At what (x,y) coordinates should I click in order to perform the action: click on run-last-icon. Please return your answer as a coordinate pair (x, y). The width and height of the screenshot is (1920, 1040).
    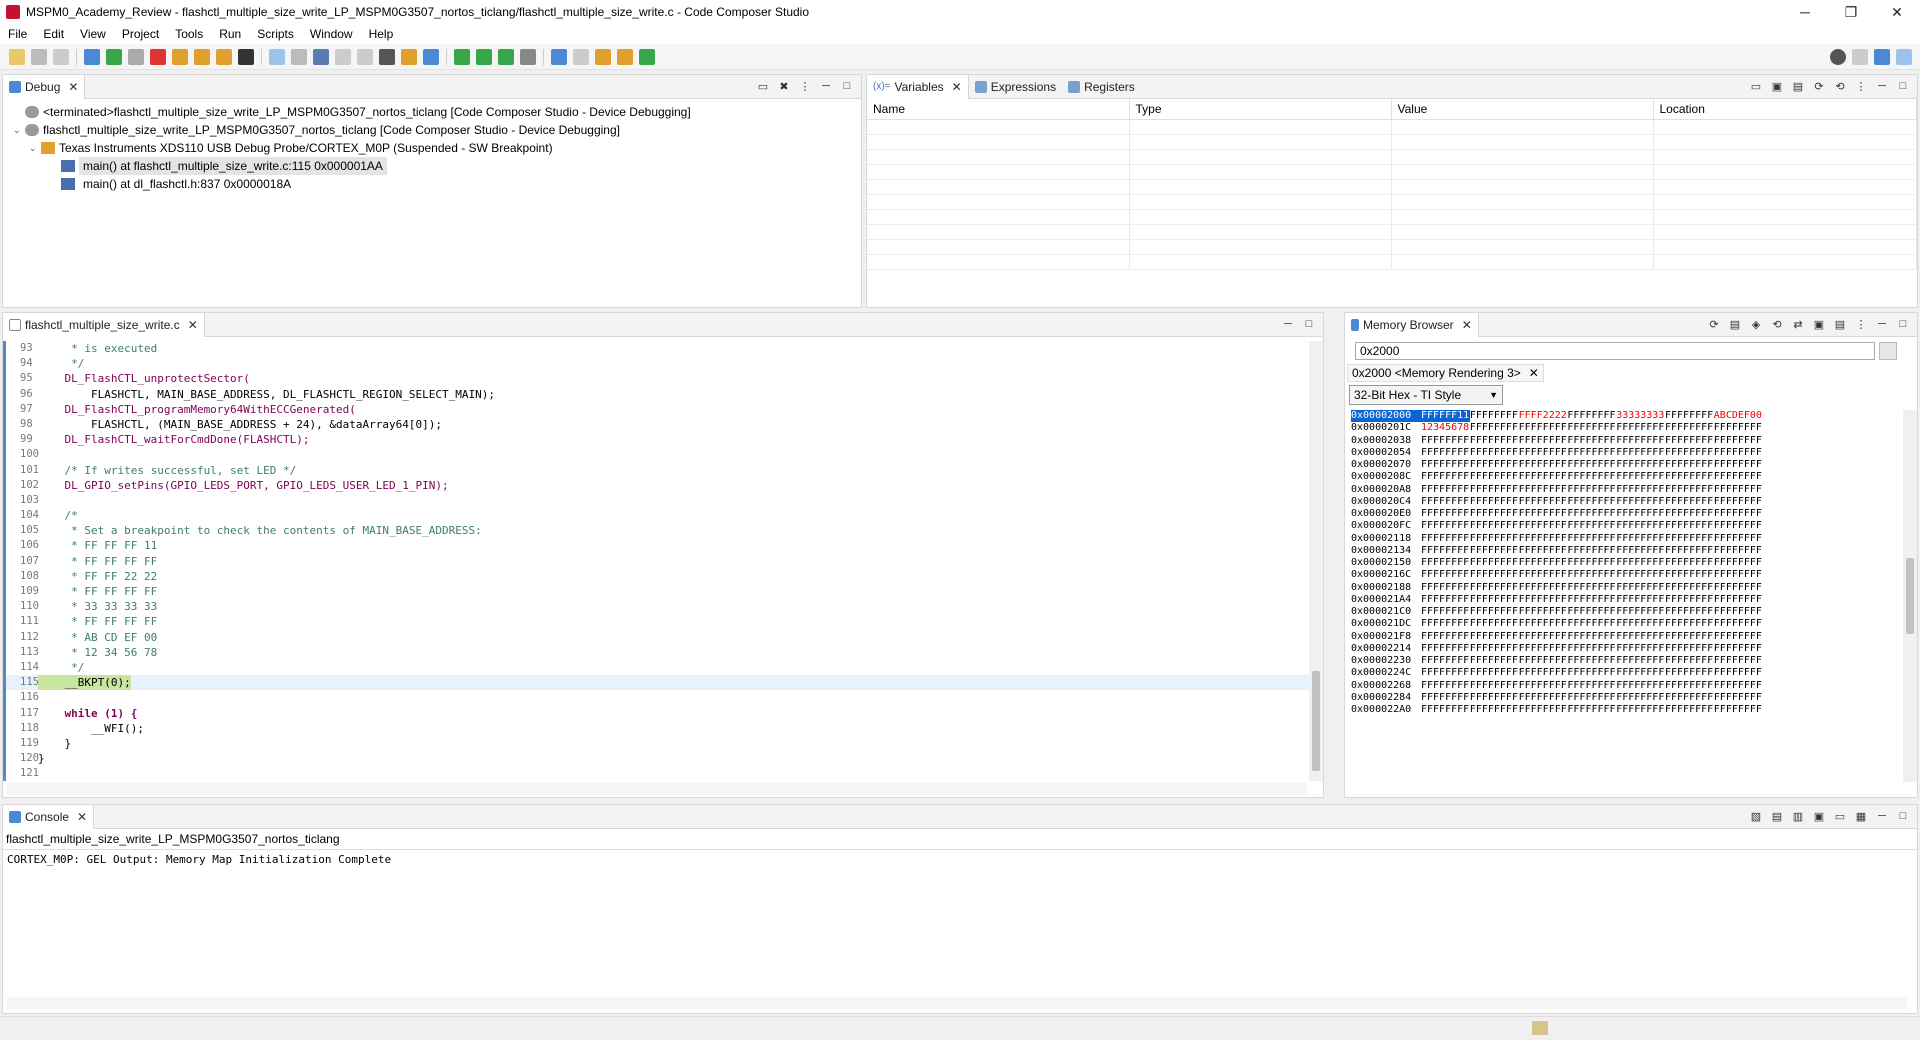
    Looking at the image, I should click on (506, 56).